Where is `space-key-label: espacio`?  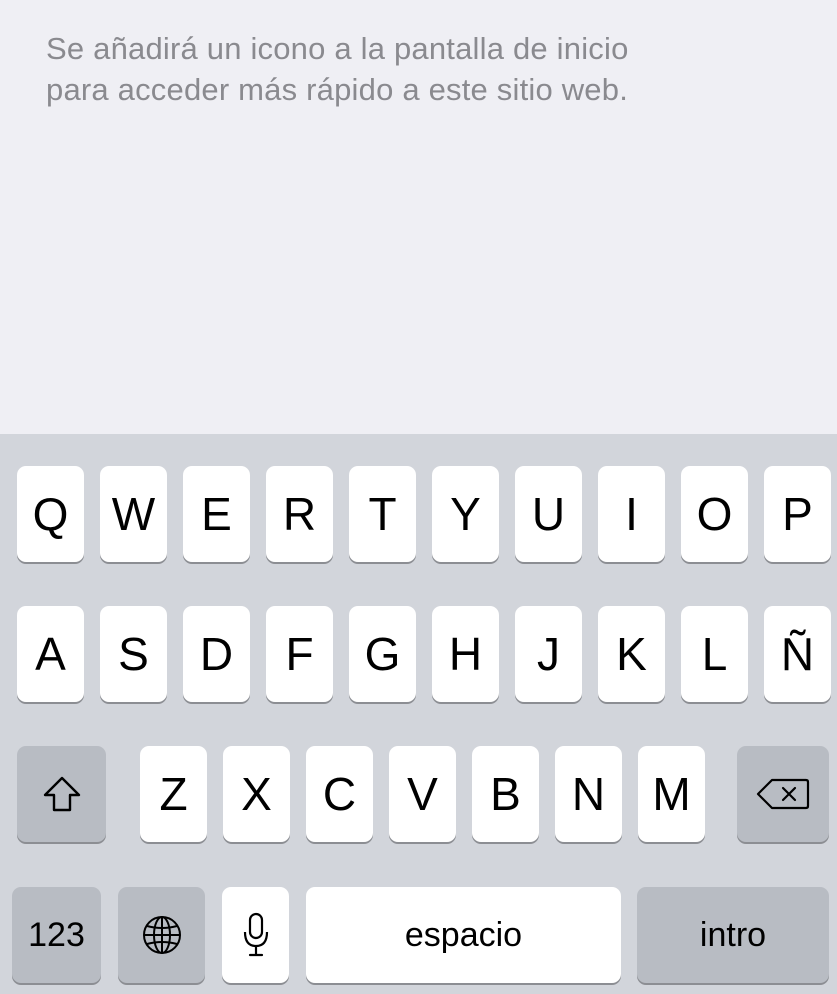
space-key-label: espacio is located at coordinates (463, 934).